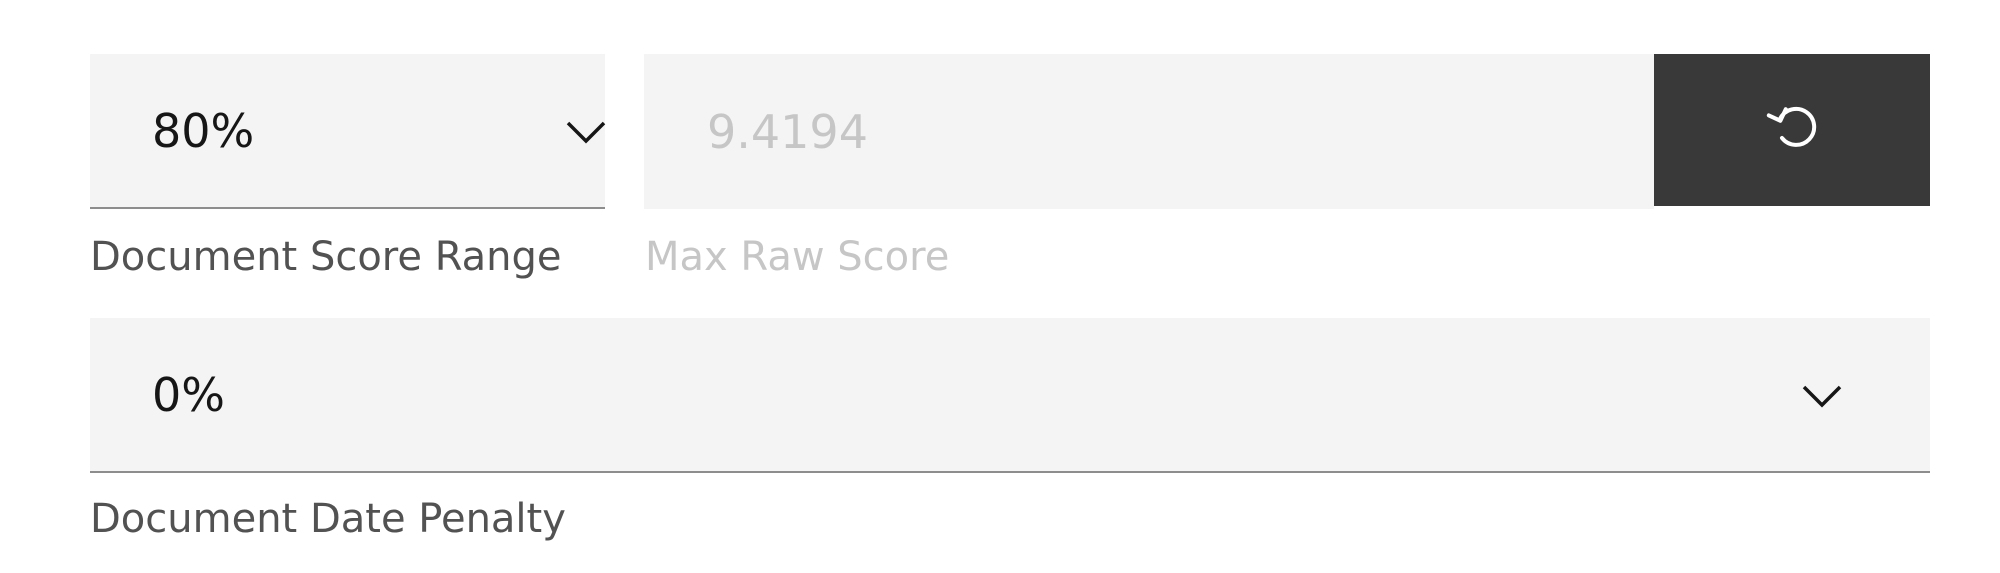 This screenshot has height=573, width=2000. I want to click on max-raw-score-value: 9.4194, so click(787, 131).